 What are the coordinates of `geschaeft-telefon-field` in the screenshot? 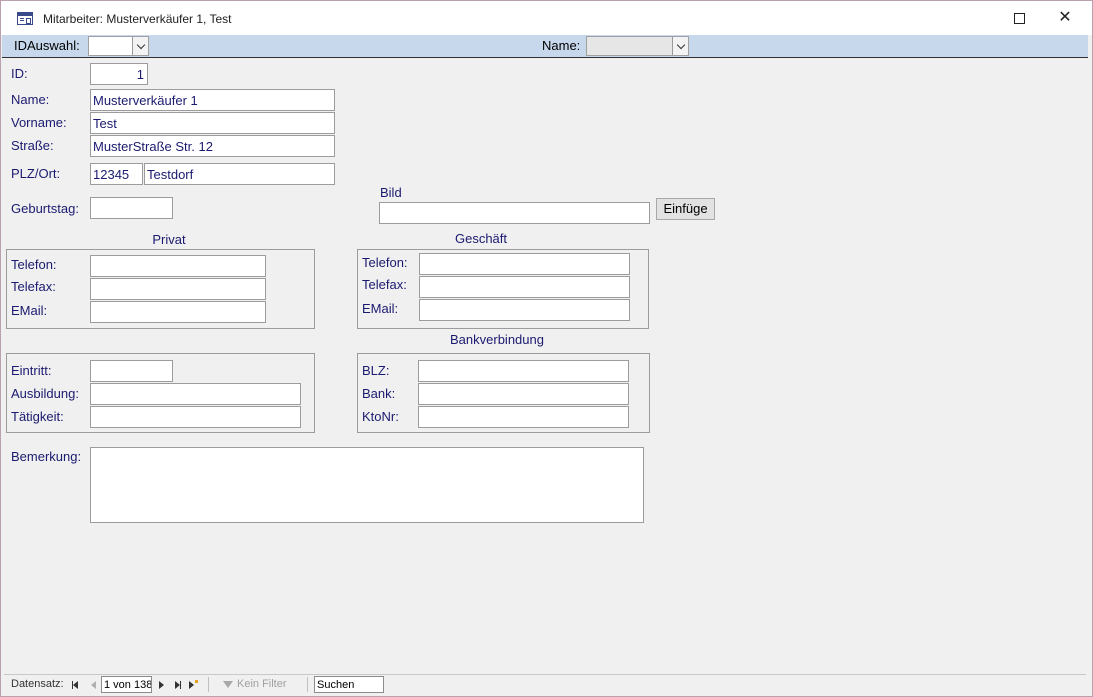 It's located at (524, 264).